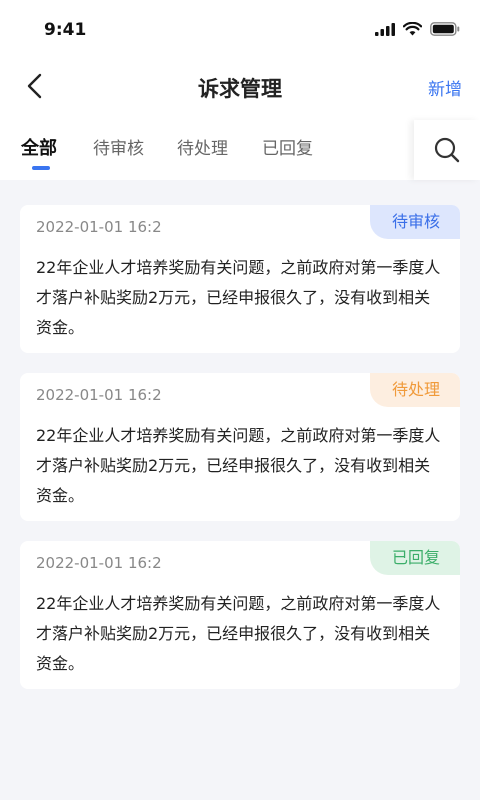 Image resolution: width=480 pixels, height=800 pixels. I want to click on tab-active-indicator, so click(41, 168).